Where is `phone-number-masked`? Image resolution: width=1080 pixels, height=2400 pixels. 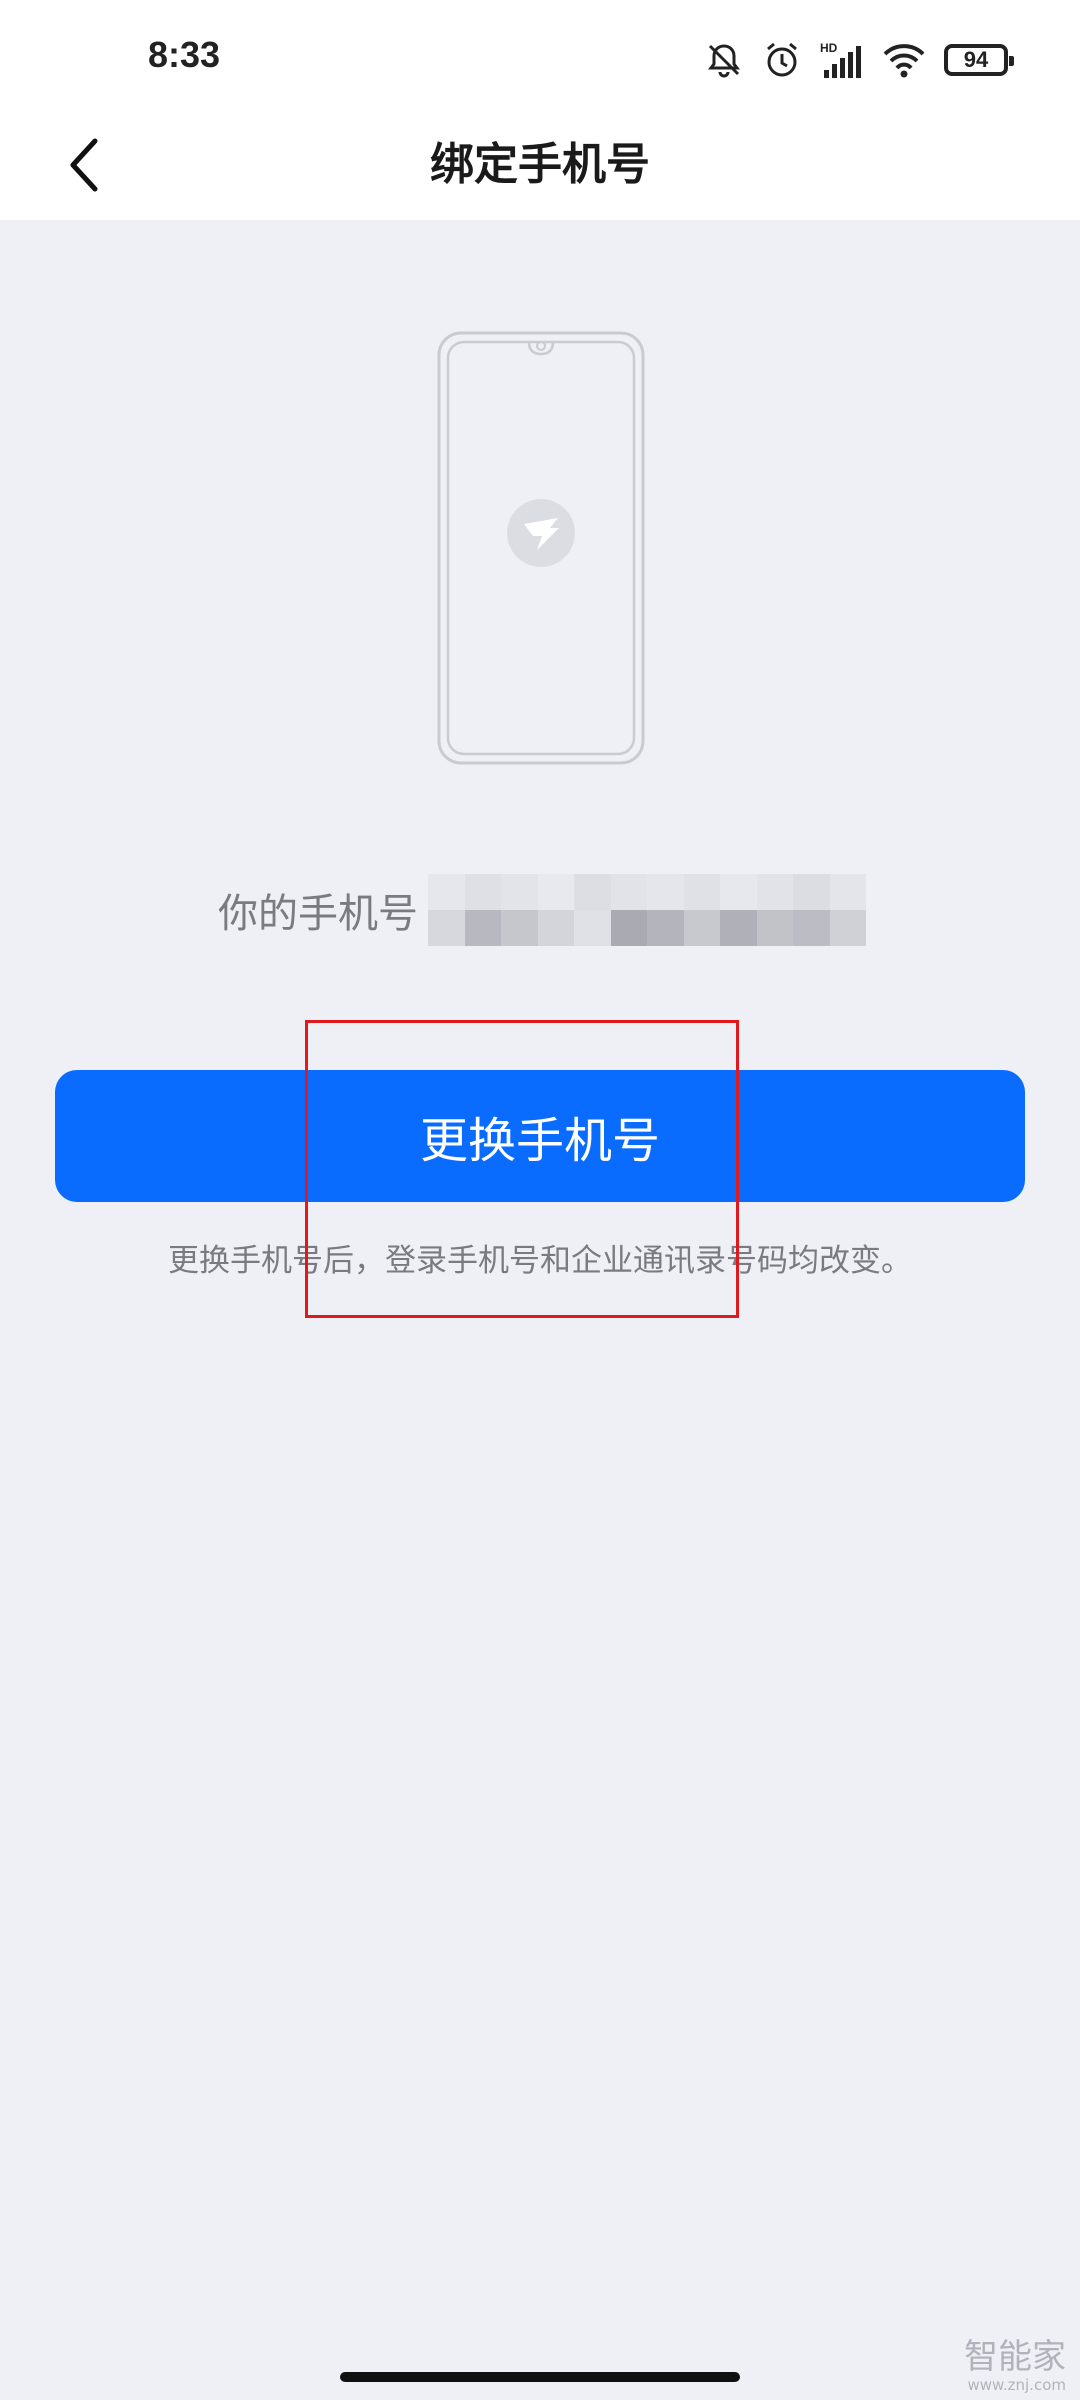
phone-number-masked is located at coordinates (647, 910).